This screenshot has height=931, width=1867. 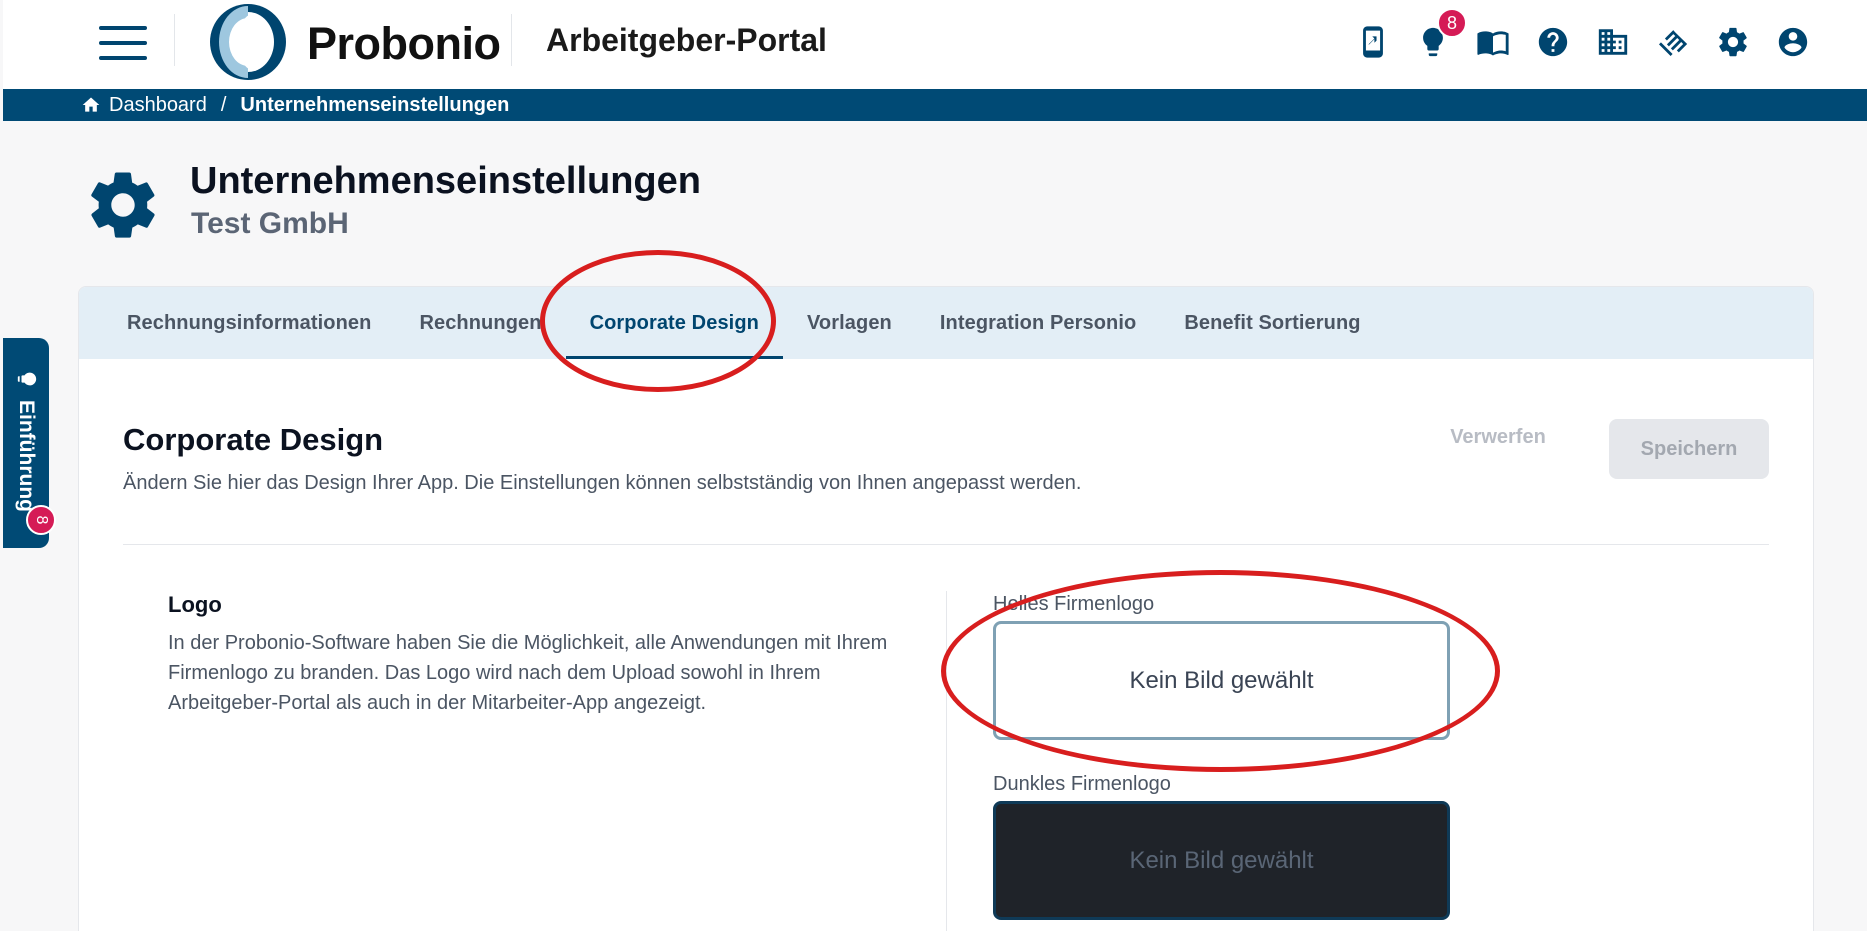 I want to click on menu-icon, so click(x=123, y=43).